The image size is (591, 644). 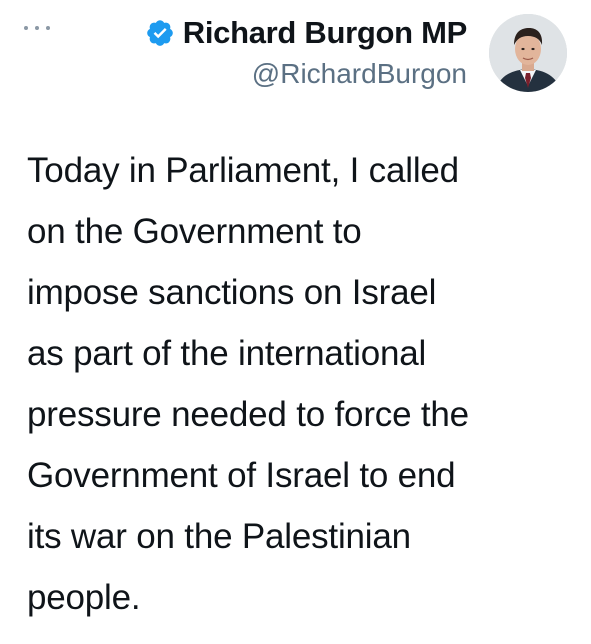 I want to click on verified-badge-icon, so click(x=159, y=33).